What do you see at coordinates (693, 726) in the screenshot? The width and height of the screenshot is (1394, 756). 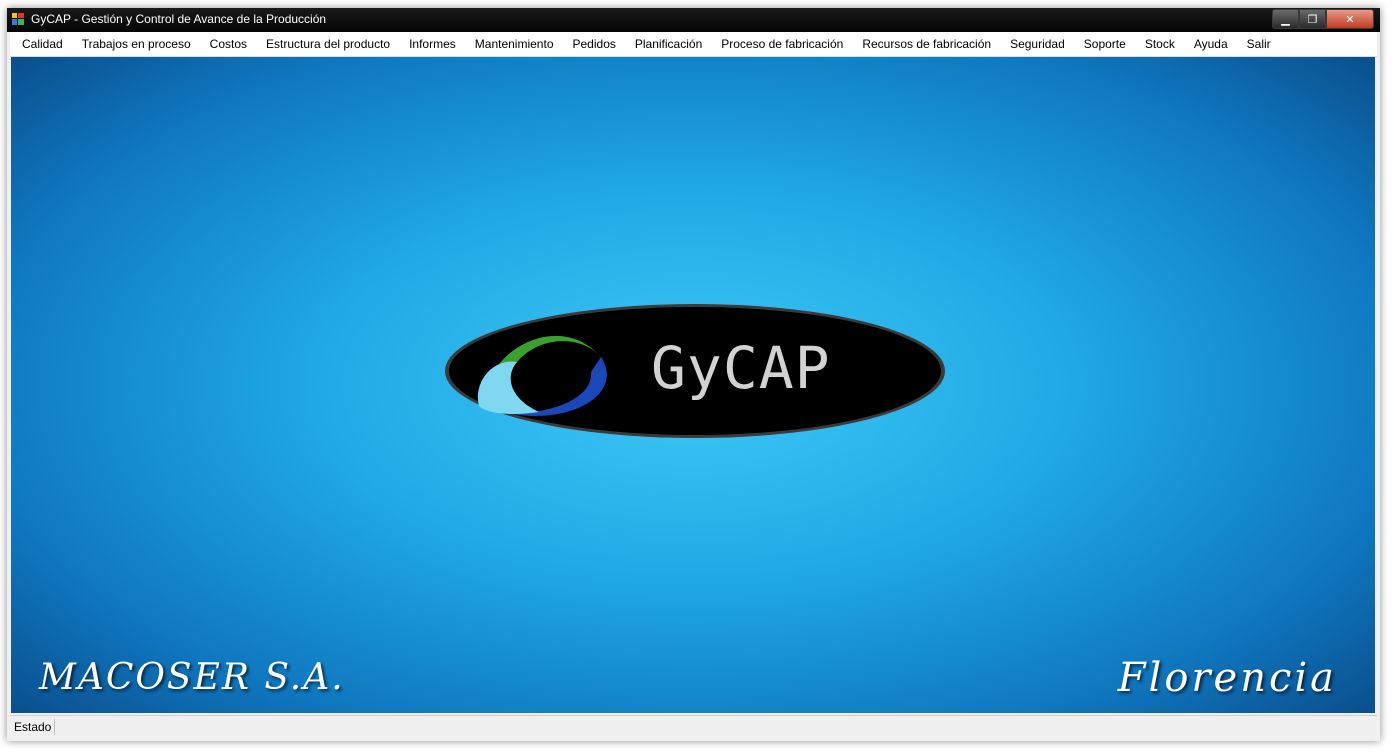 I see `status-bar: Estado` at bounding box center [693, 726].